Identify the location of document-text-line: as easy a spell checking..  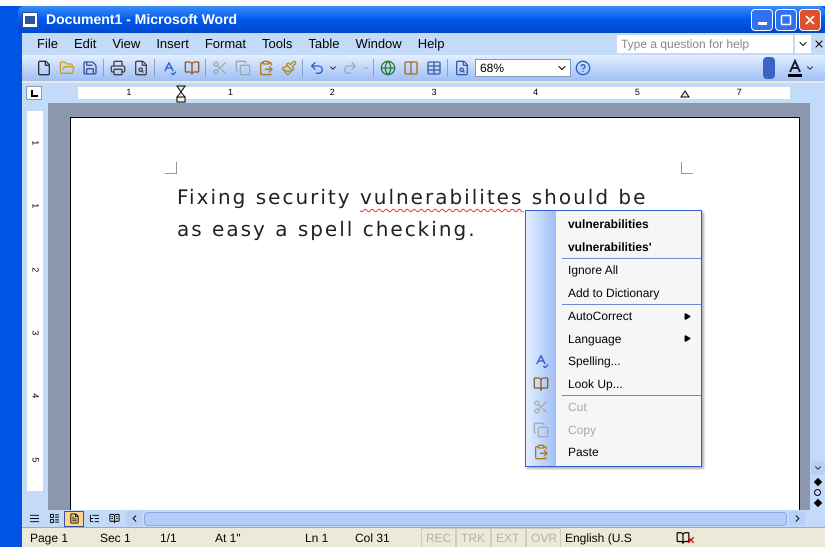
(327, 229).